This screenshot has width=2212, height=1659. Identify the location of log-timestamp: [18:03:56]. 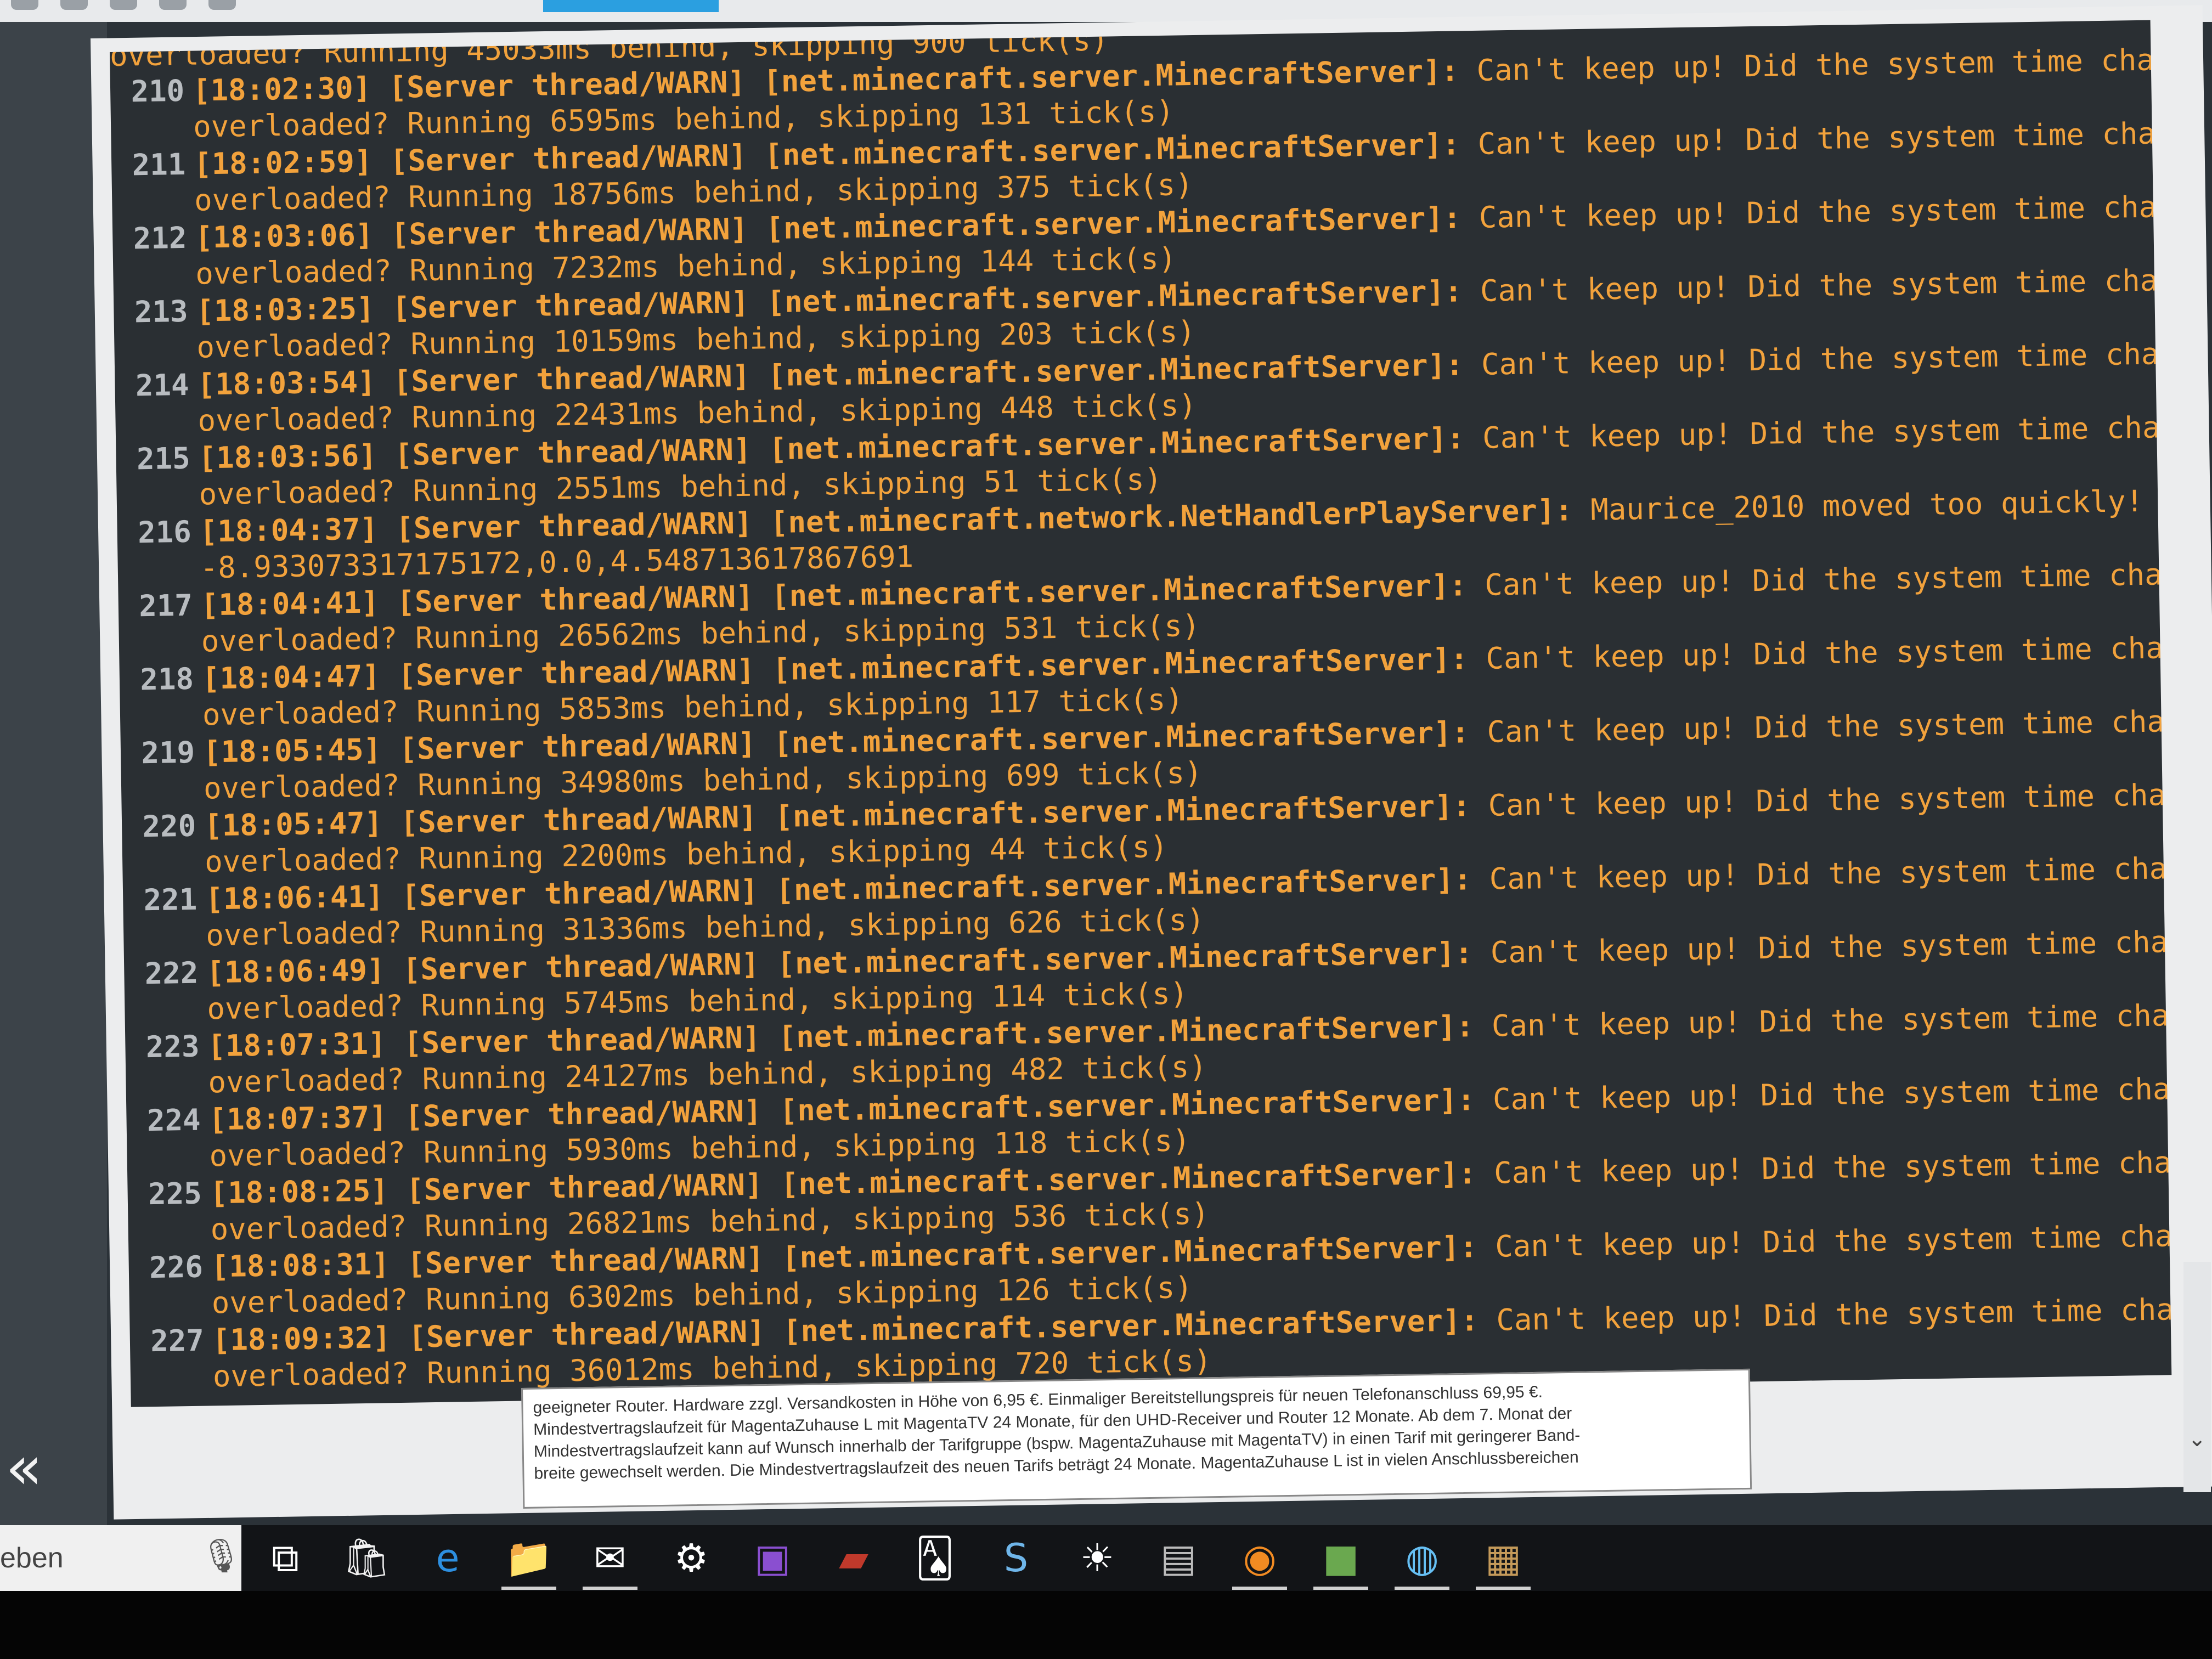
(288, 457).